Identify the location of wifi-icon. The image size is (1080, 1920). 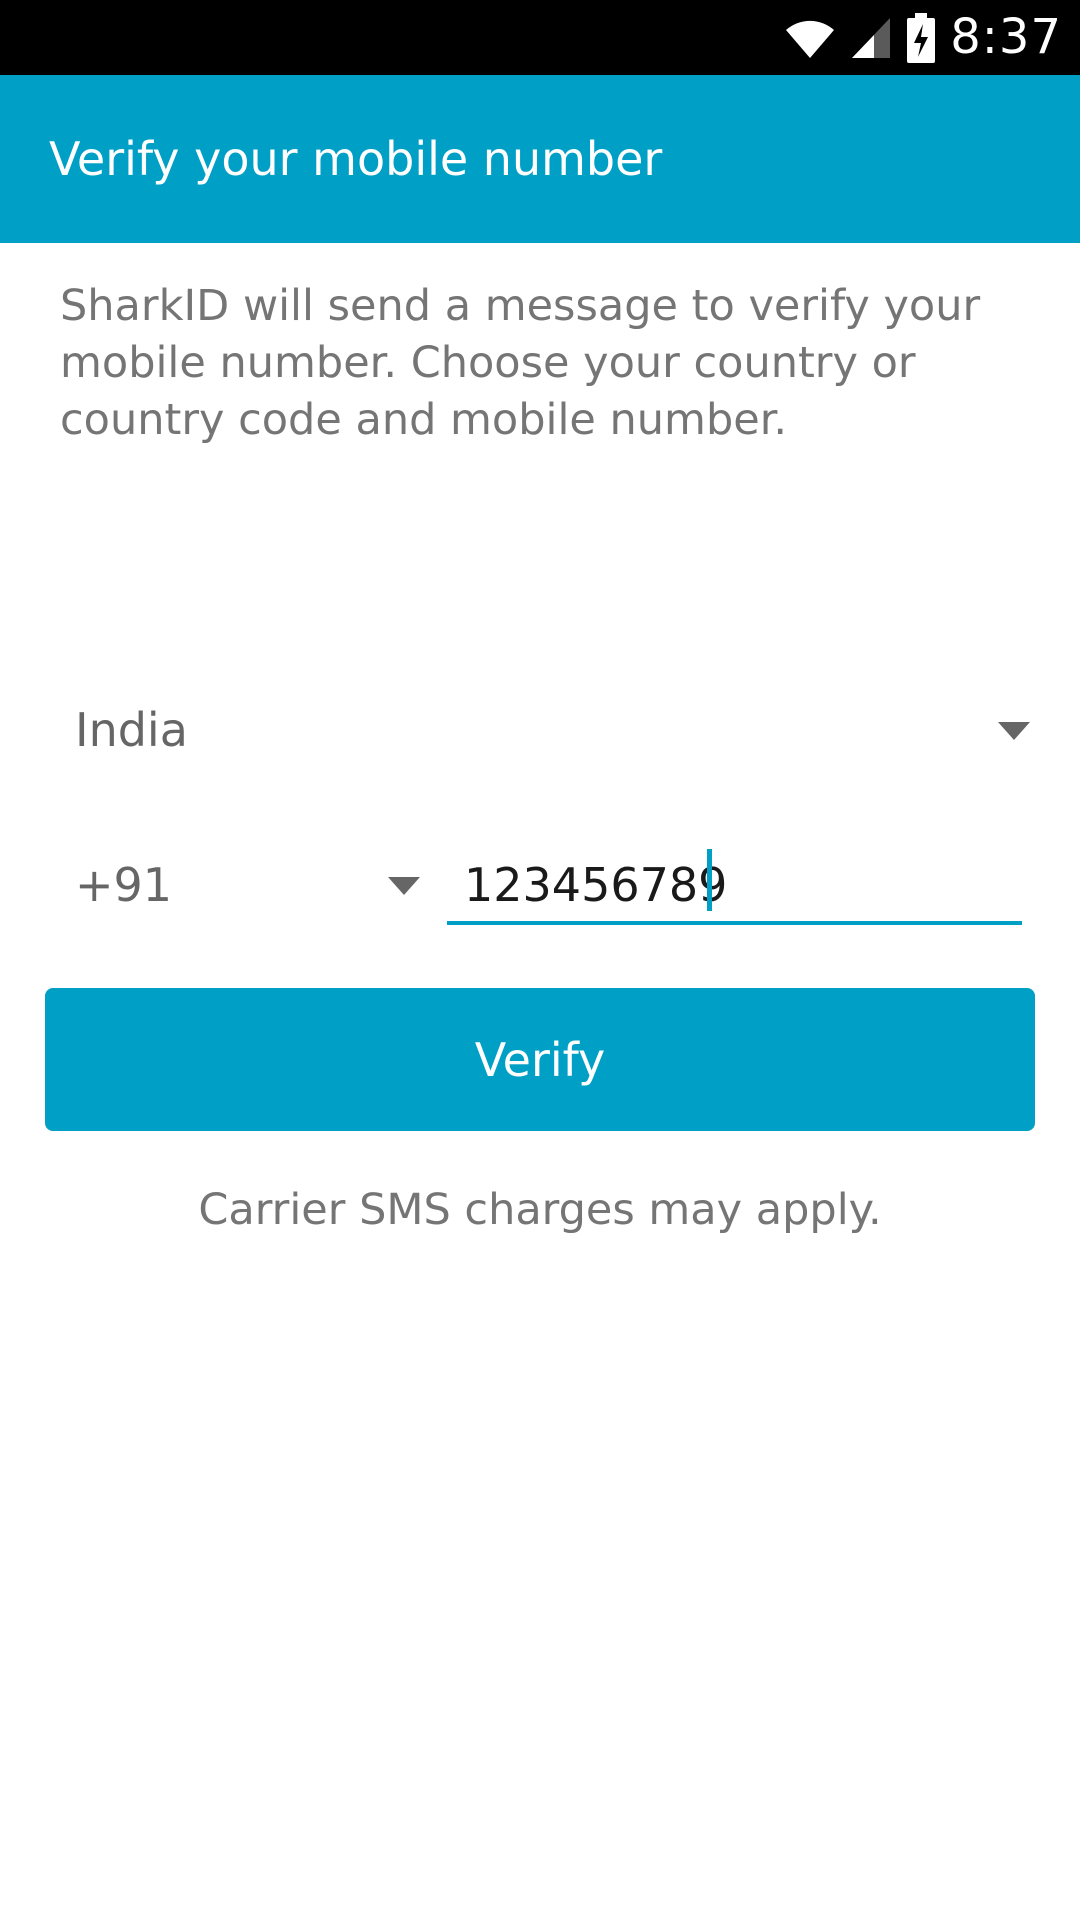
(810, 38).